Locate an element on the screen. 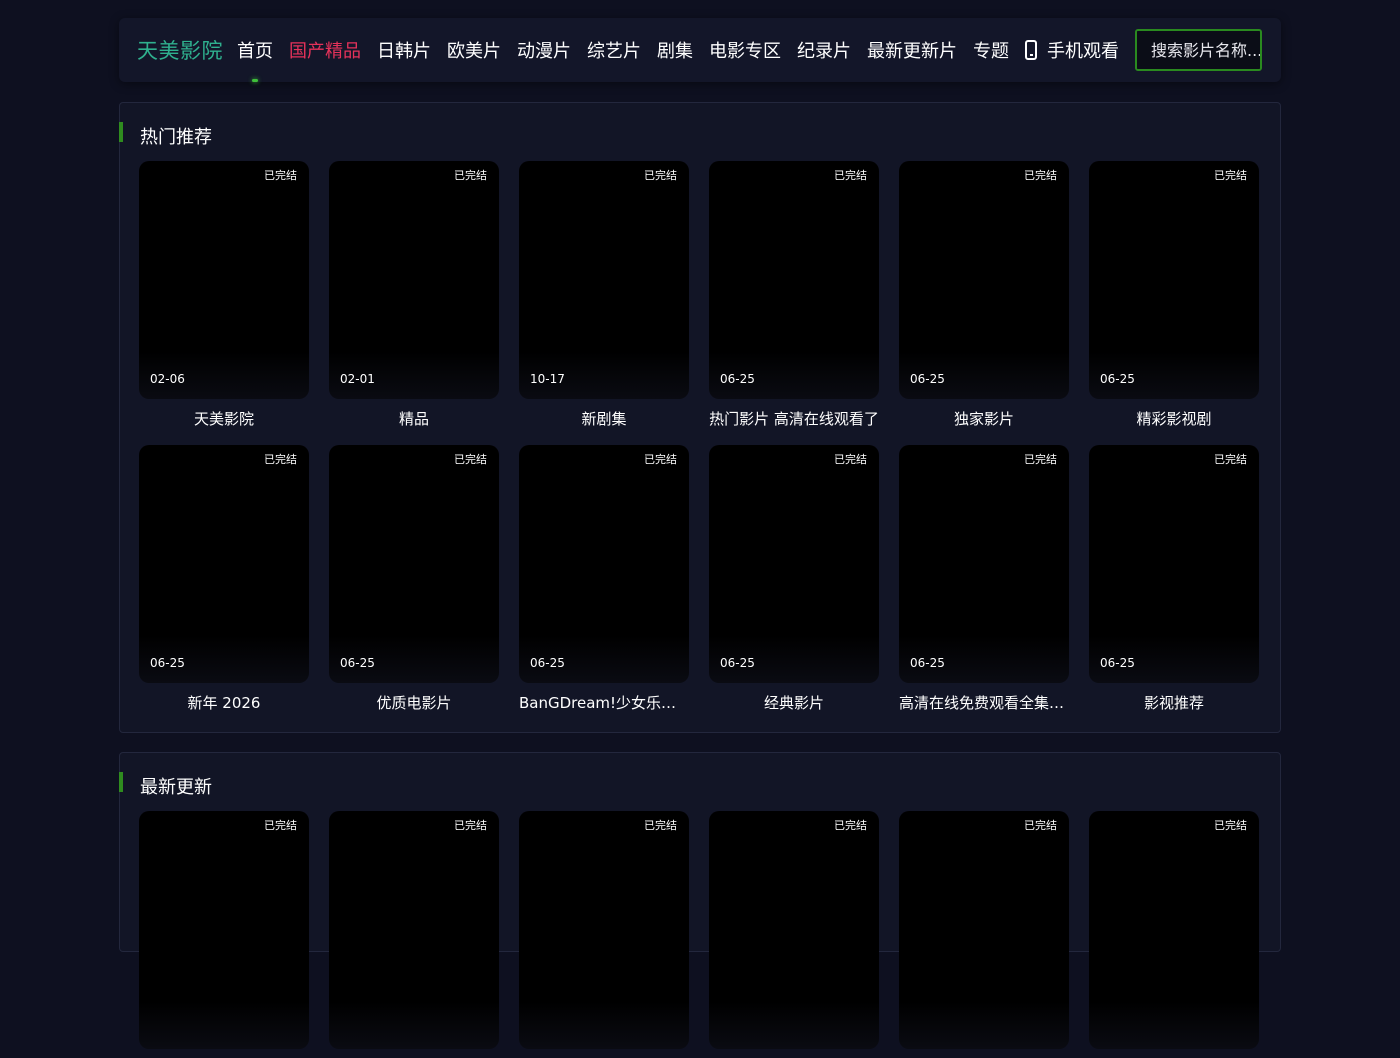 This screenshot has height=1058, width=1400. video-card: 已完结 06-25 高清在线免费观看全集完整 is located at coordinates (984, 579).